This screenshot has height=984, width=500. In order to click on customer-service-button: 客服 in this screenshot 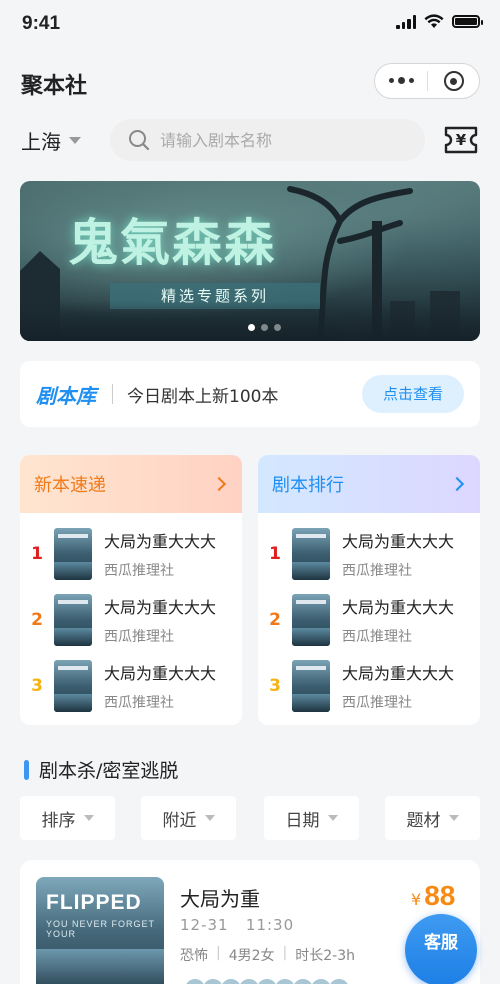, I will do `click(441, 949)`.